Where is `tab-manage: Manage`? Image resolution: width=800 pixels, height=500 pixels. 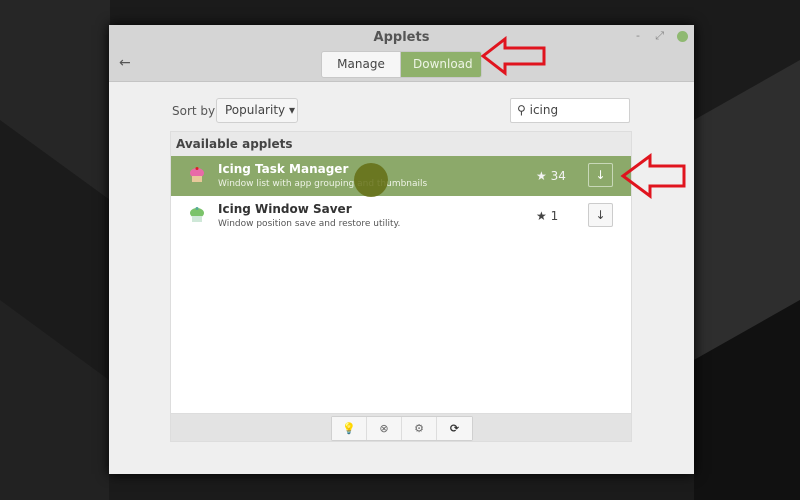
tab-manage: Manage is located at coordinates (361, 64).